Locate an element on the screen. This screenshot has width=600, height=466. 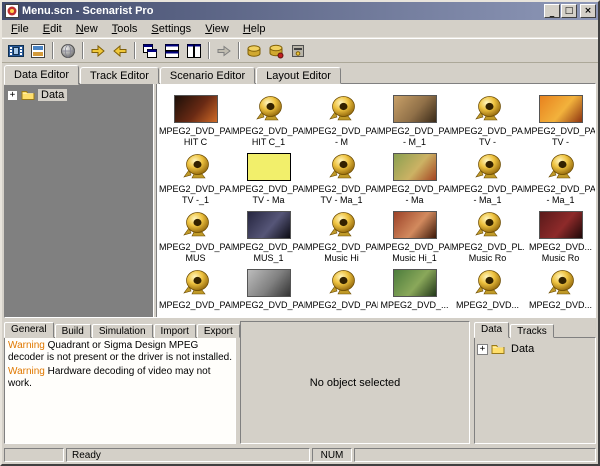
asset-label-line2: Music Hi_1 is located at coordinates (414, 258).